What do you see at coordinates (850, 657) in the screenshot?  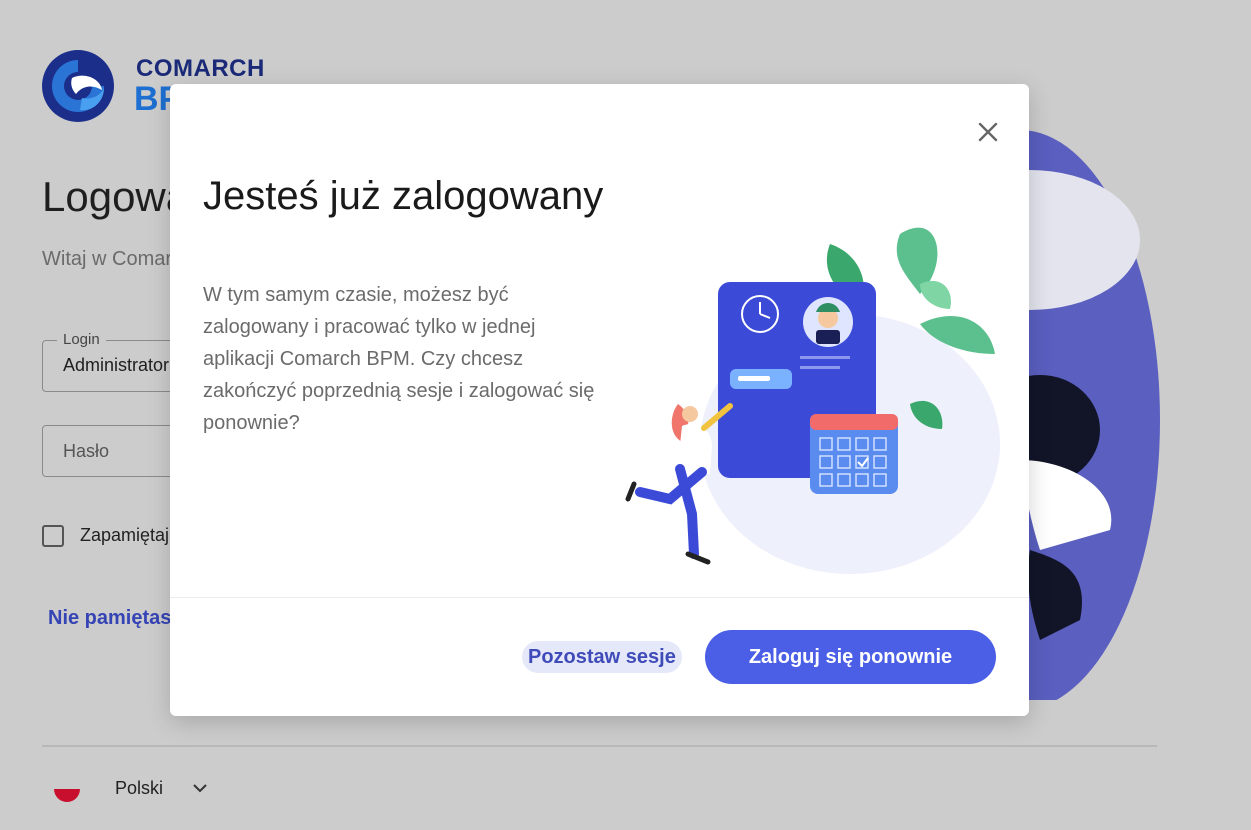 I see `relogin-button: Zaloguj się ponownie` at bounding box center [850, 657].